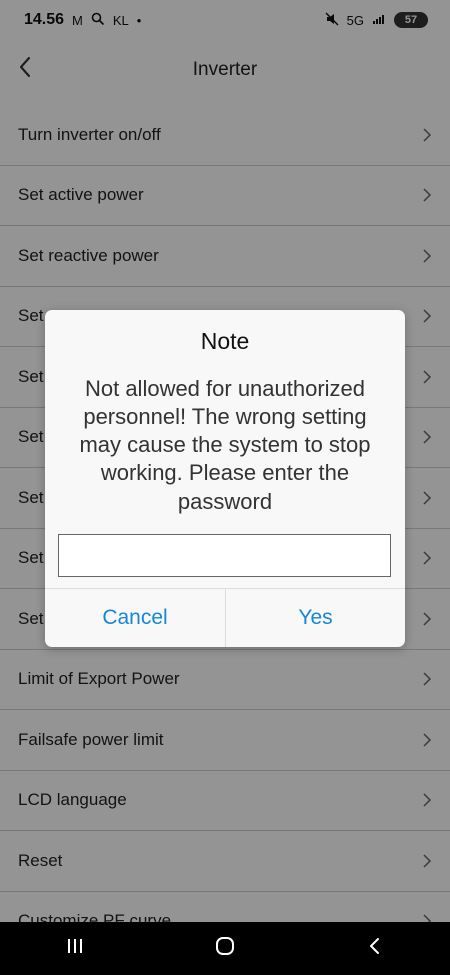  I want to click on home-icon, so click(225, 948).